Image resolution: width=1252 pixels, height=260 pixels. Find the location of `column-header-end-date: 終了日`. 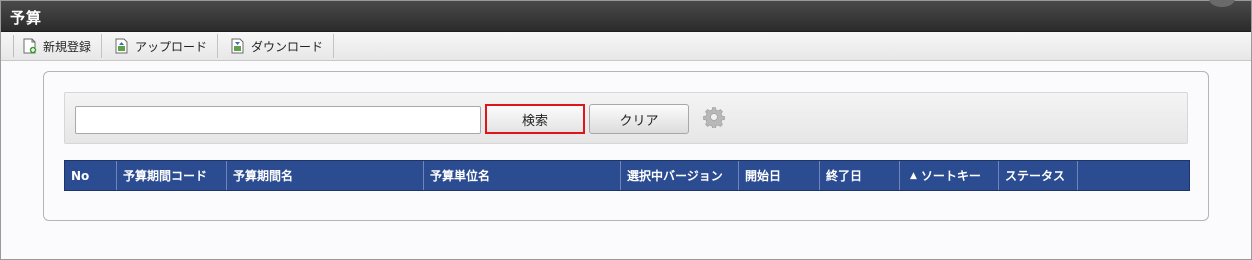

column-header-end-date: 終了日 is located at coordinates (860, 175).